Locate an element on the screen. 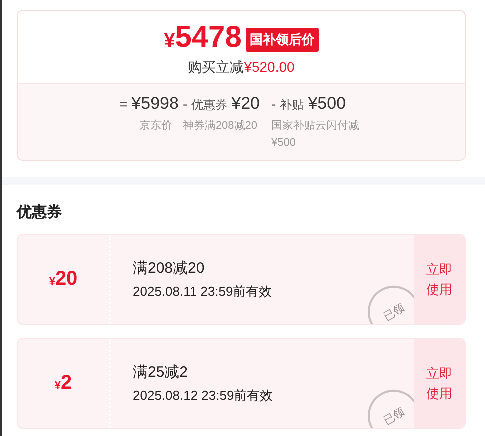  breakdown-description: 神券满208减20 is located at coordinates (220, 126).